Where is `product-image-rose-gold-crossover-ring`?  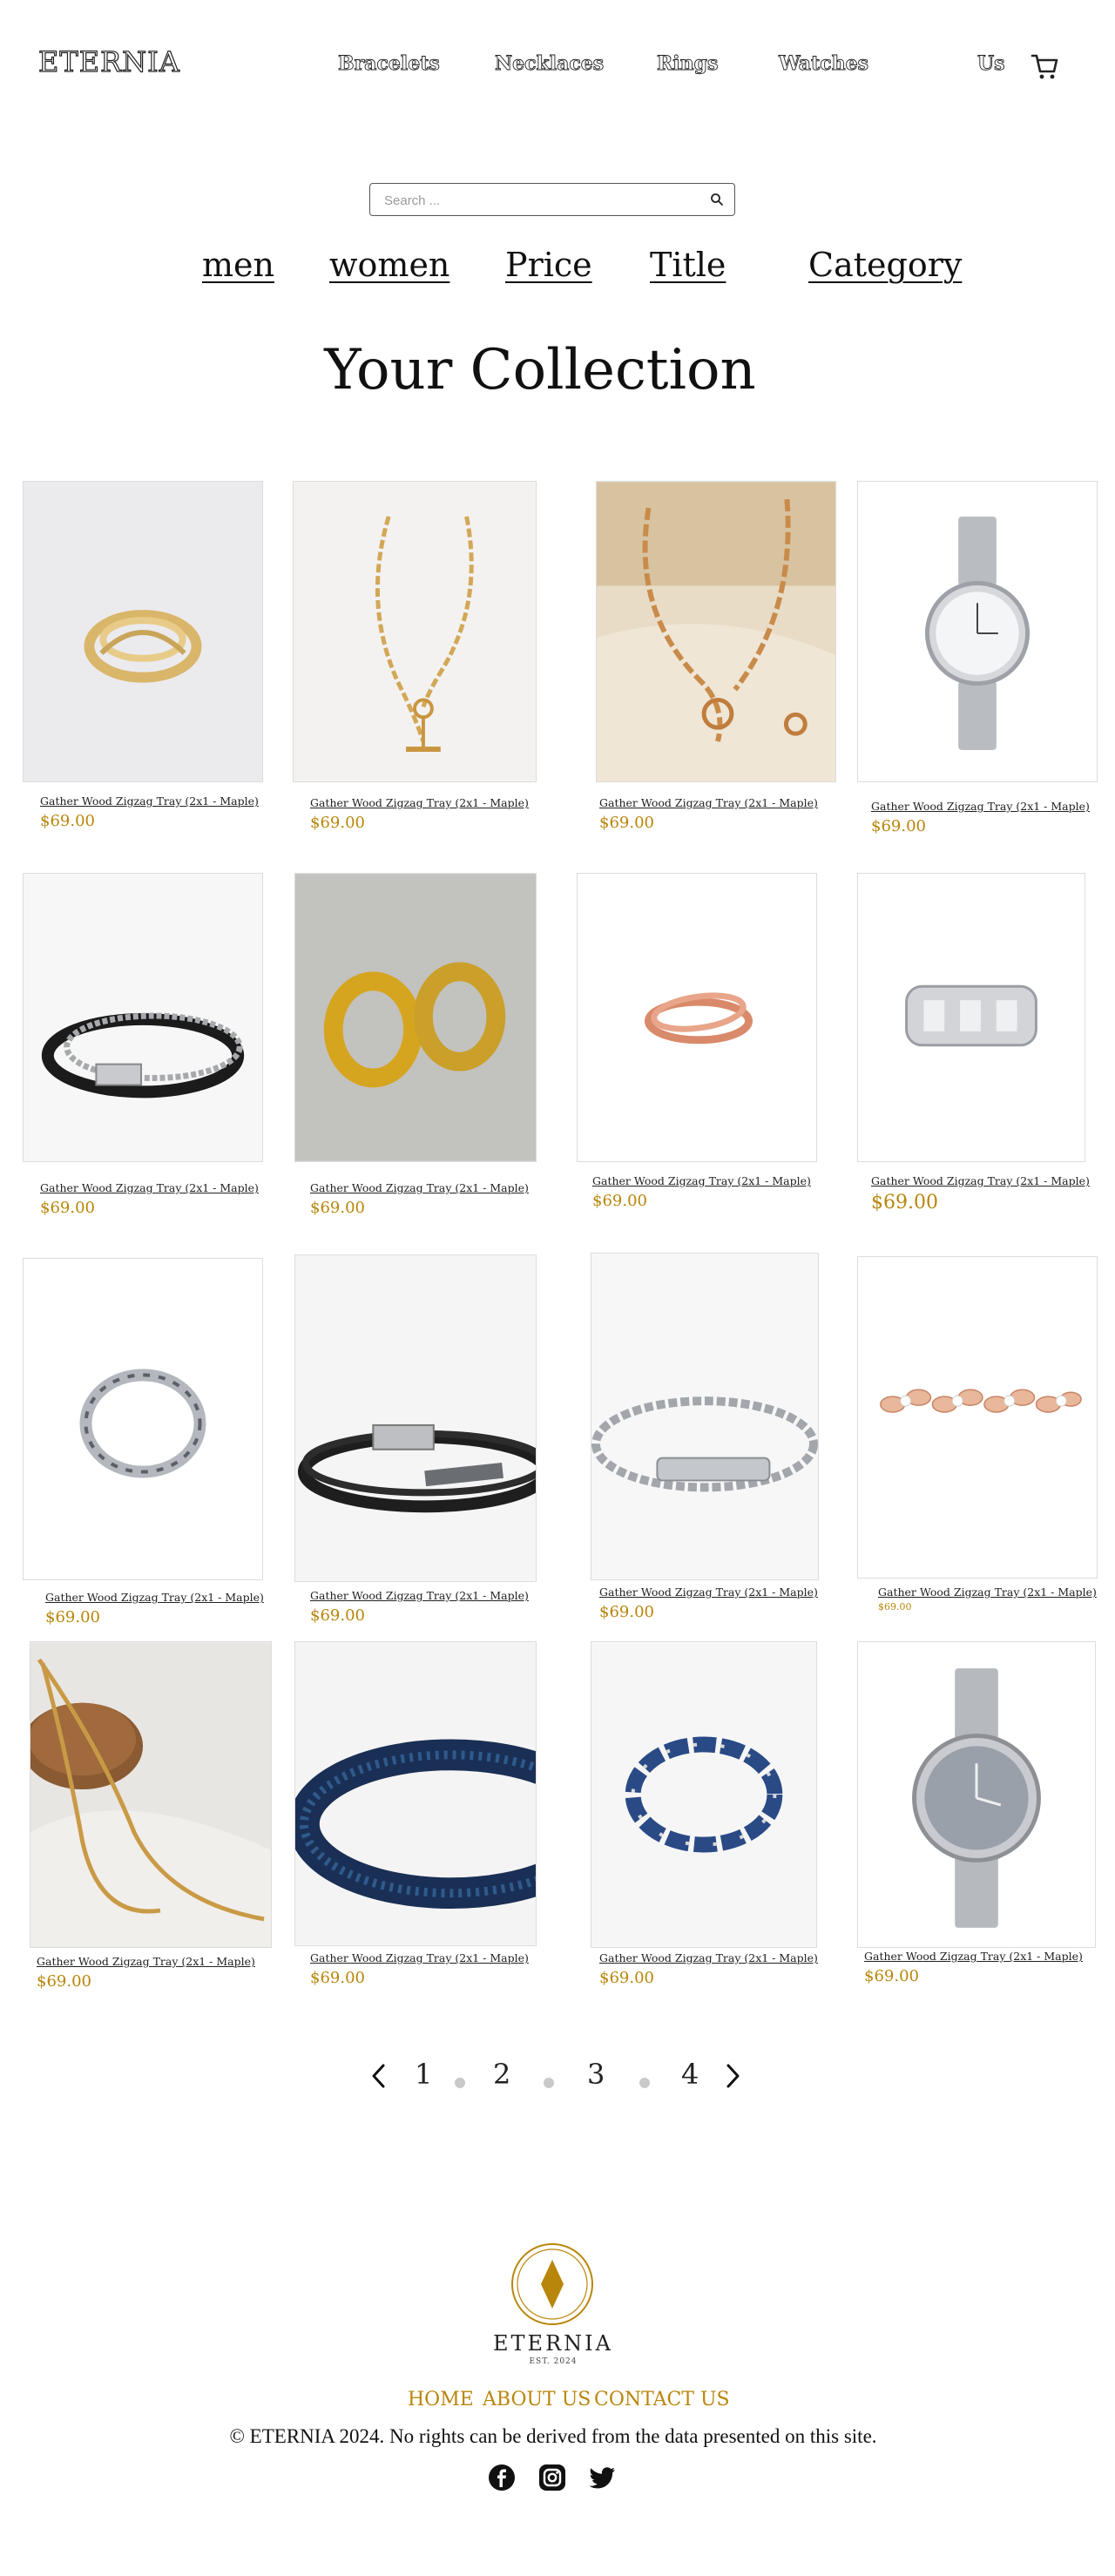 product-image-rose-gold-crossover-ring is located at coordinates (697, 1017).